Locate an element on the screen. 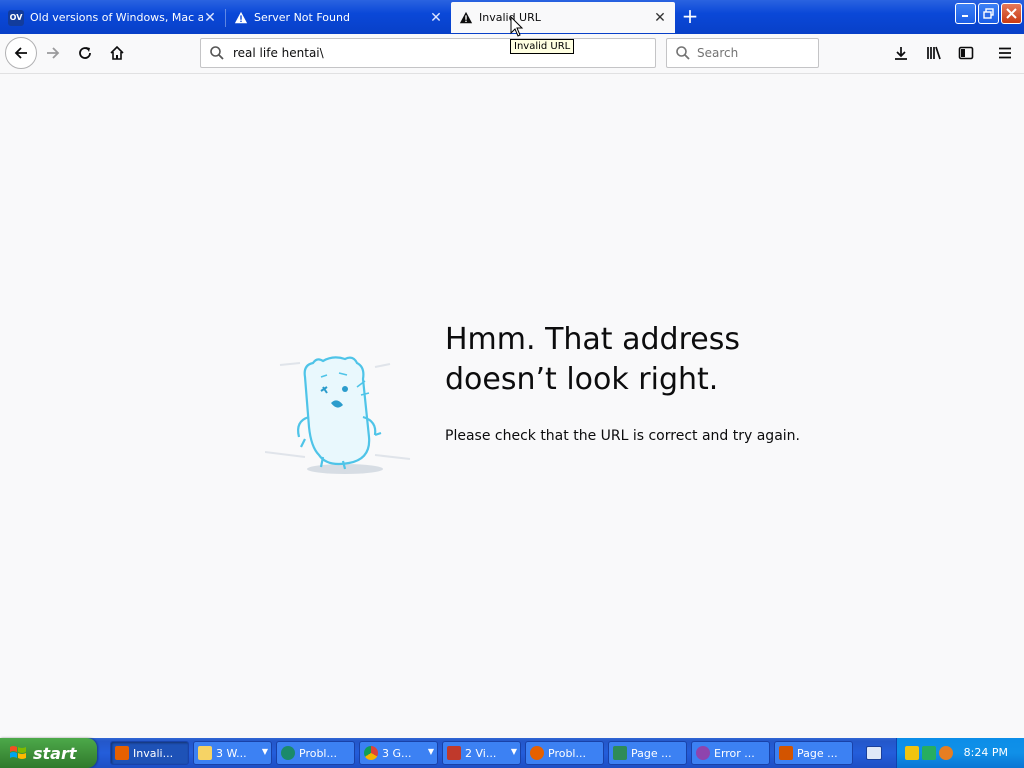 This screenshot has height=768, width=1024. start-label: start is located at coordinates (55, 753).